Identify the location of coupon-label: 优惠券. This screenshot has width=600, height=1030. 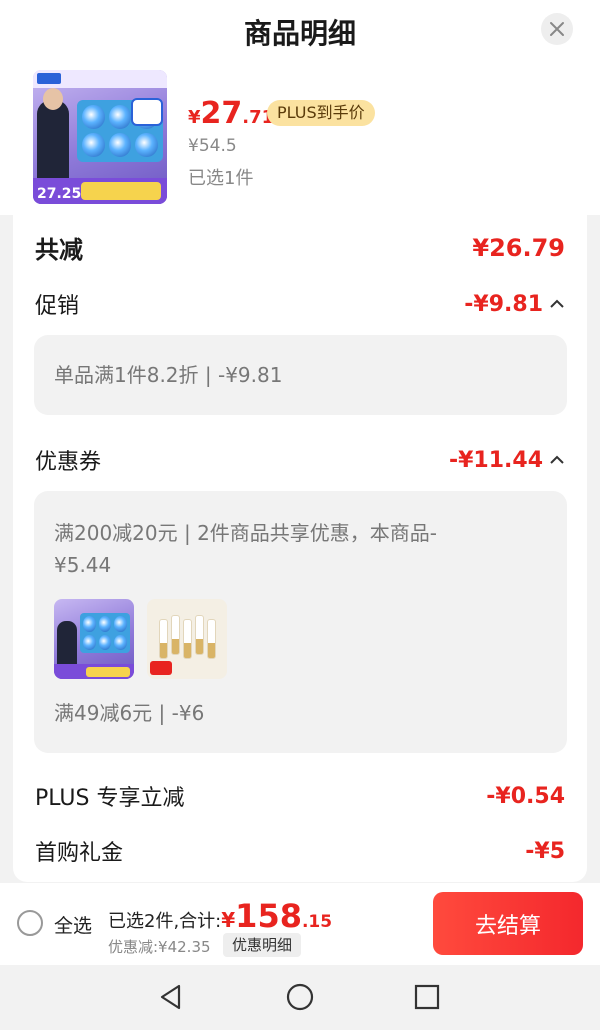
(68, 462).